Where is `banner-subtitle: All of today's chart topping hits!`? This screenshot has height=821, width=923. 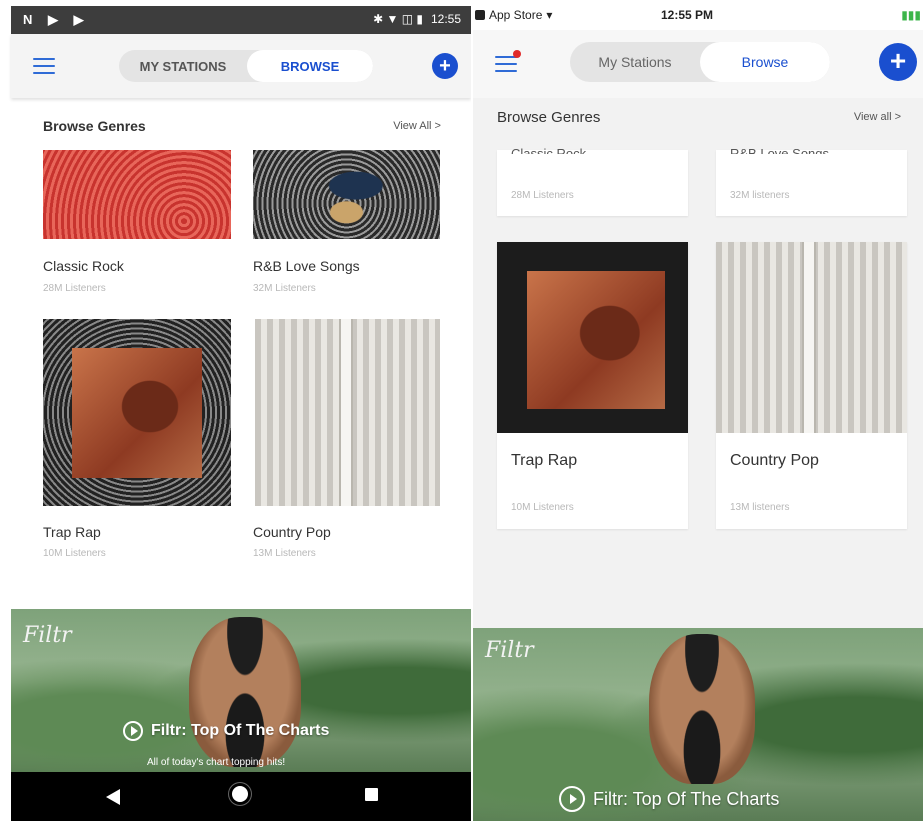 banner-subtitle: All of today's chart topping hits! is located at coordinates (216, 762).